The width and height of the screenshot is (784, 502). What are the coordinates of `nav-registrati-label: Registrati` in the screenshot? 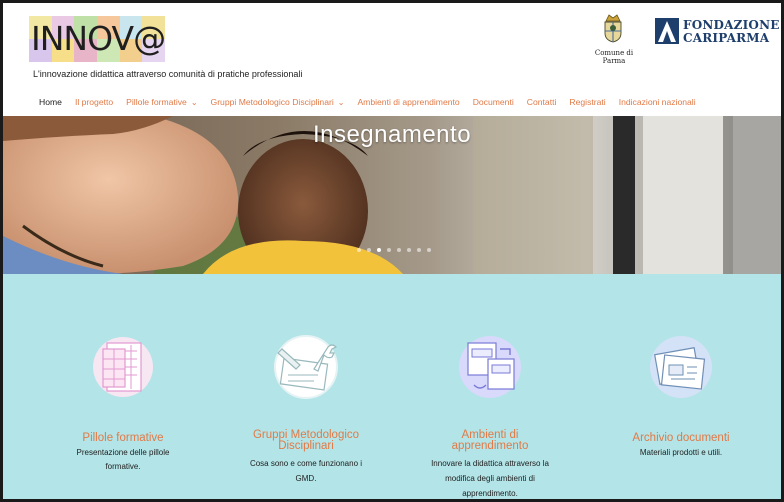 It's located at (587, 102).